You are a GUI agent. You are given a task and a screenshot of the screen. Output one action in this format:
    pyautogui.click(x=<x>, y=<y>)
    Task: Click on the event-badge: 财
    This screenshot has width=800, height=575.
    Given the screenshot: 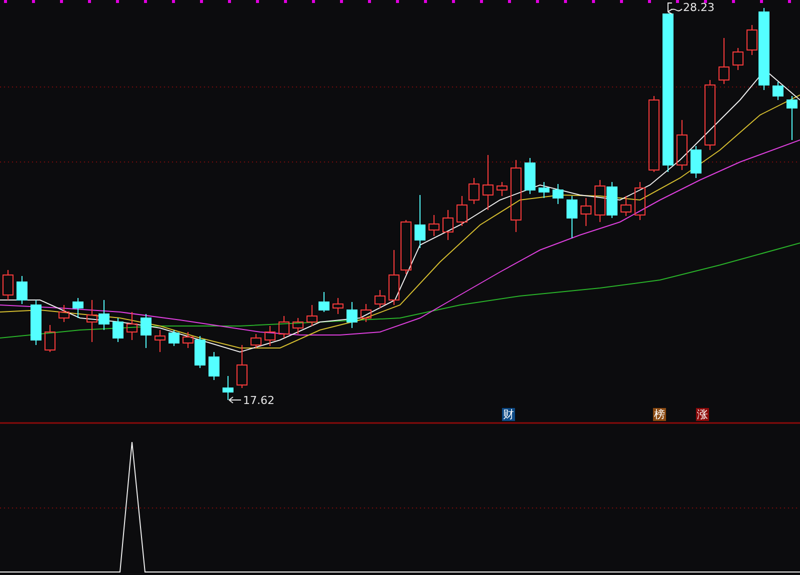 What is the action you would take?
    pyautogui.click(x=508, y=414)
    